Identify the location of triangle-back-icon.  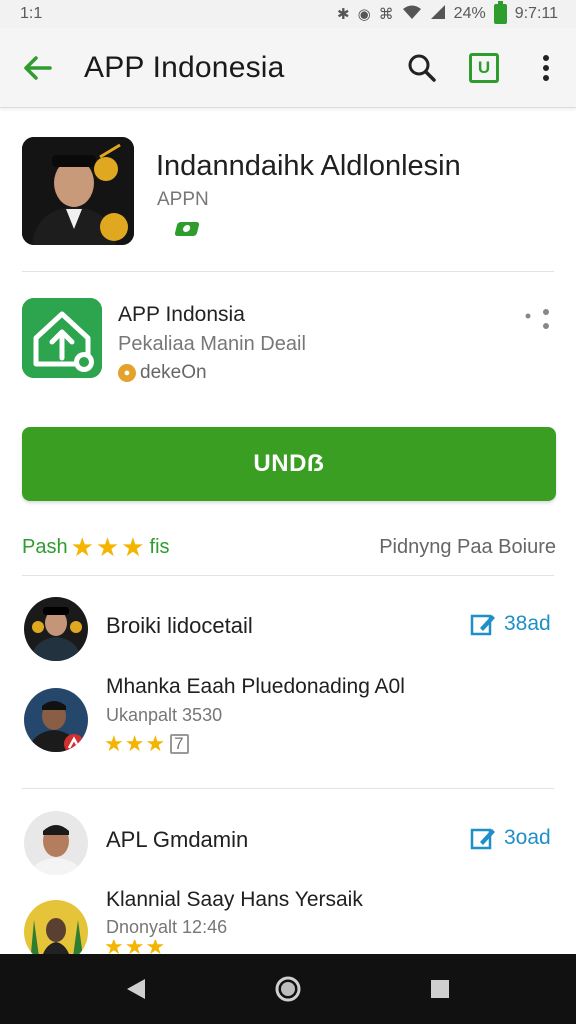
(136, 989).